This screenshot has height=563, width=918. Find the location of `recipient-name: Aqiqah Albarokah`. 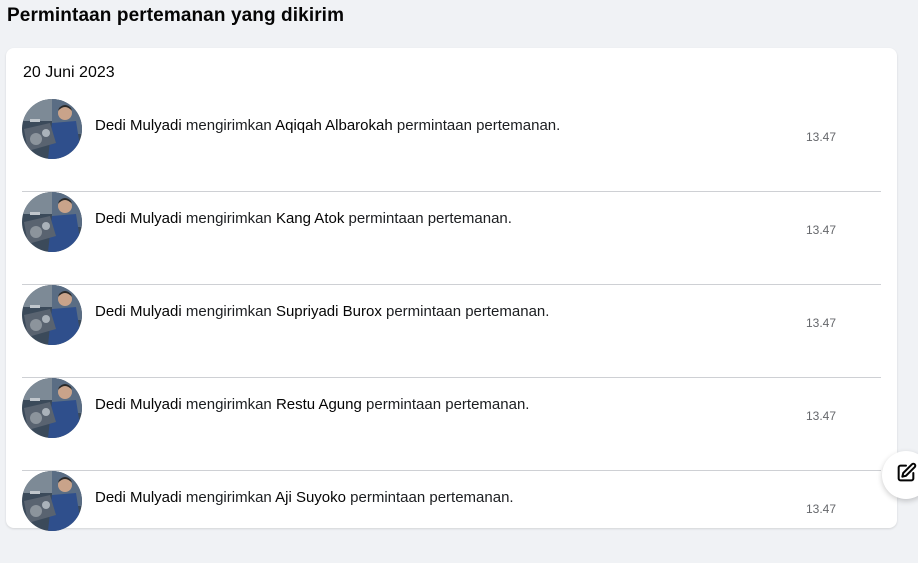

recipient-name: Aqiqah Albarokah is located at coordinates (334, 125).